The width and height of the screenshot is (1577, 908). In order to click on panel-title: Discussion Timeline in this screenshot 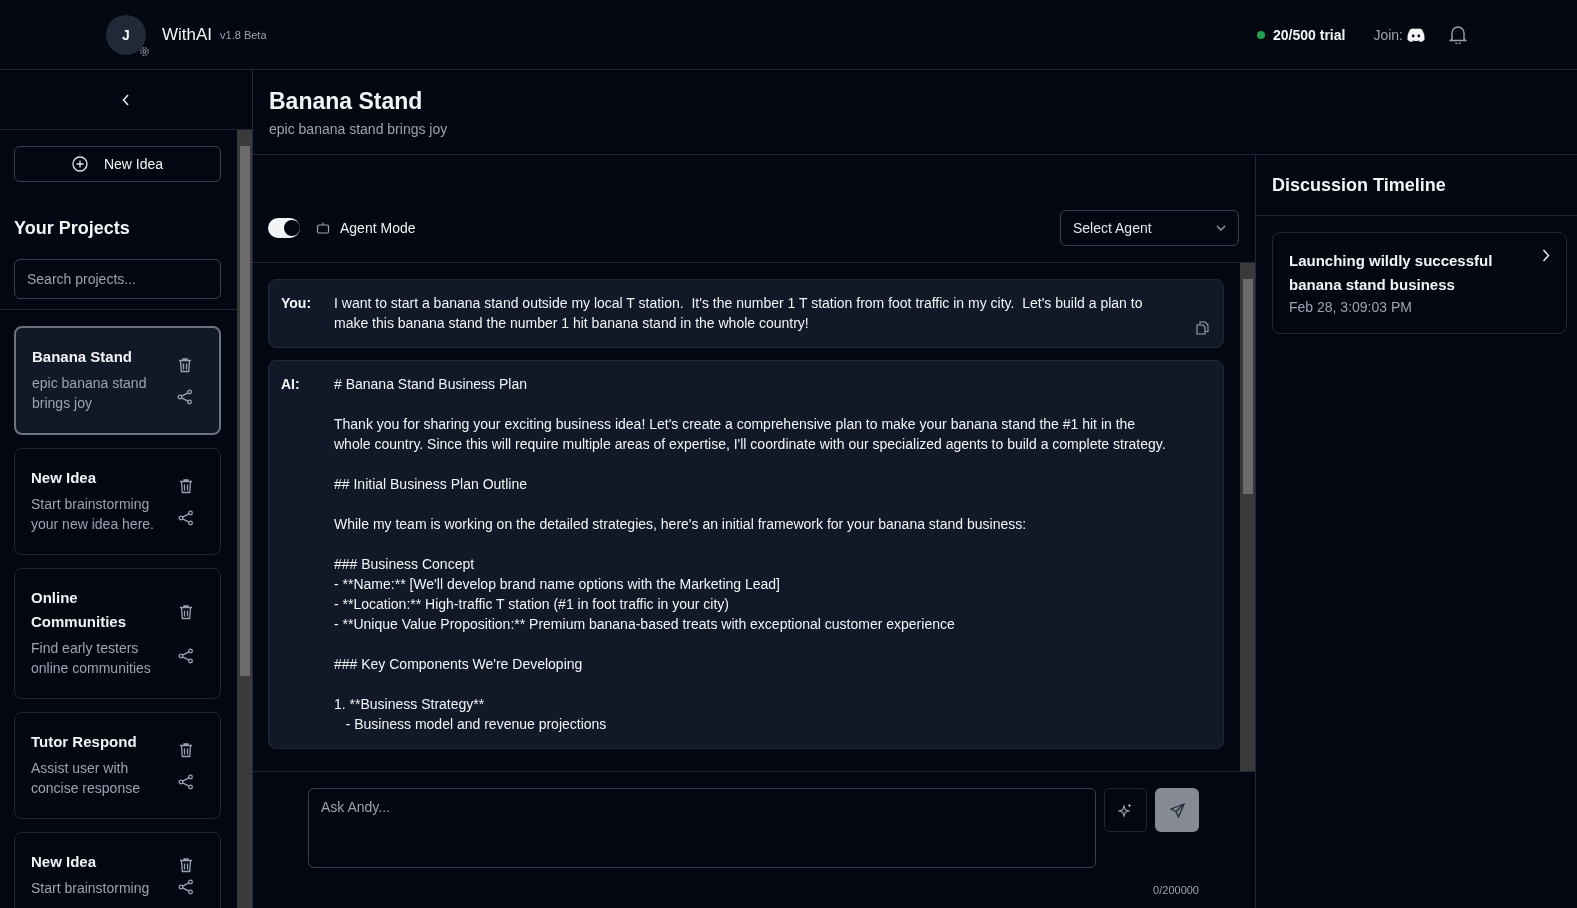, I will do `click(1416, 185)`.